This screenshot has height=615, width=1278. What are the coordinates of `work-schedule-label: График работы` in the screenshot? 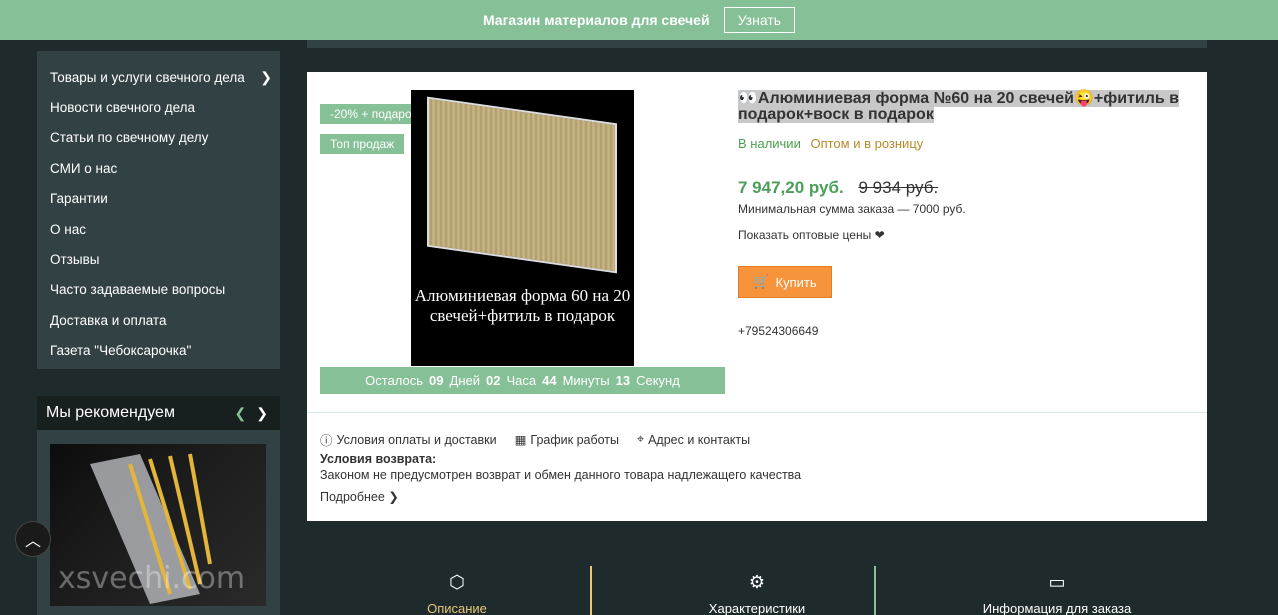 It's located at (575, 439).